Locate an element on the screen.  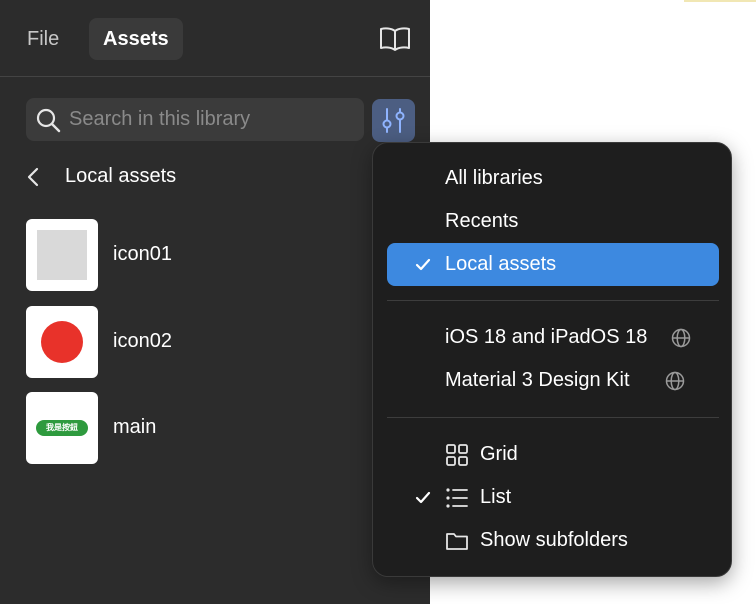
menu-item-label: Local assets is located at coordinates (501, 264).